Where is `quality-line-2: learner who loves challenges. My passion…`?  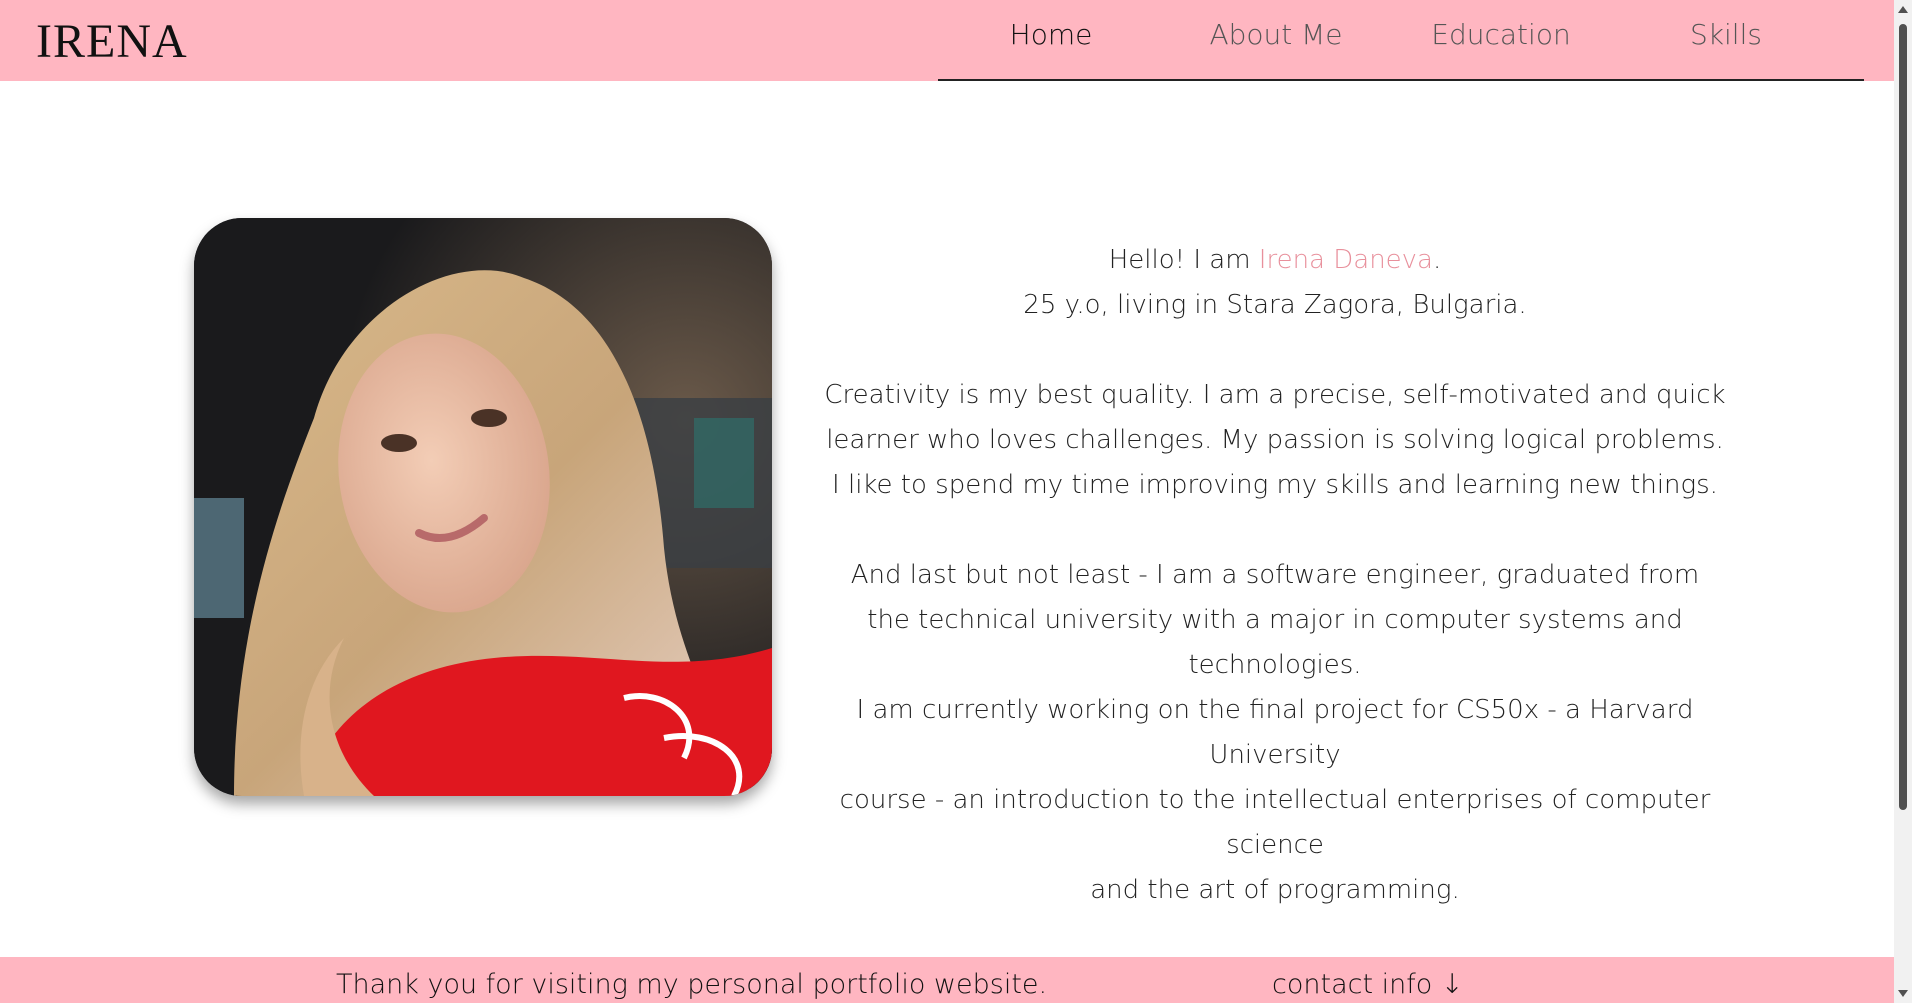
quality-line-2: learner who loves challenges. My passion… is located at coordinates (1275, 440).